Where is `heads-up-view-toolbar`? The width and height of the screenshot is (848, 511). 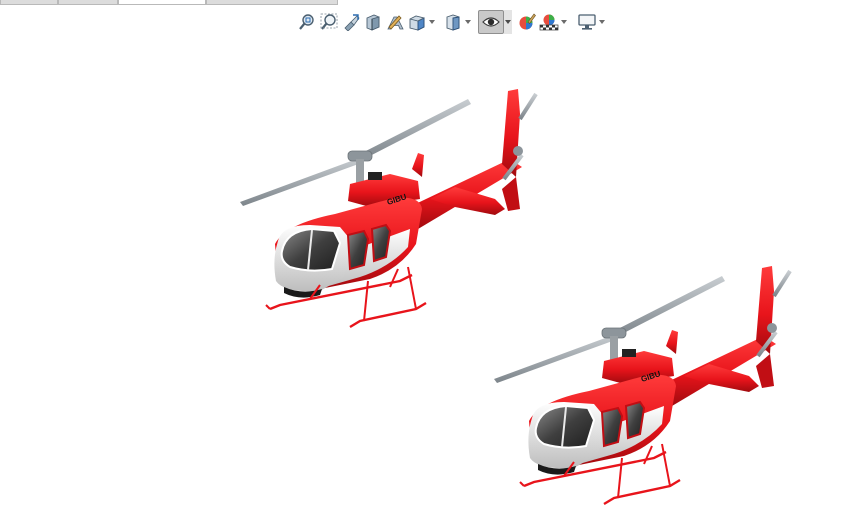
heads-up-view-toolbar is located at coordinates (451, 22).